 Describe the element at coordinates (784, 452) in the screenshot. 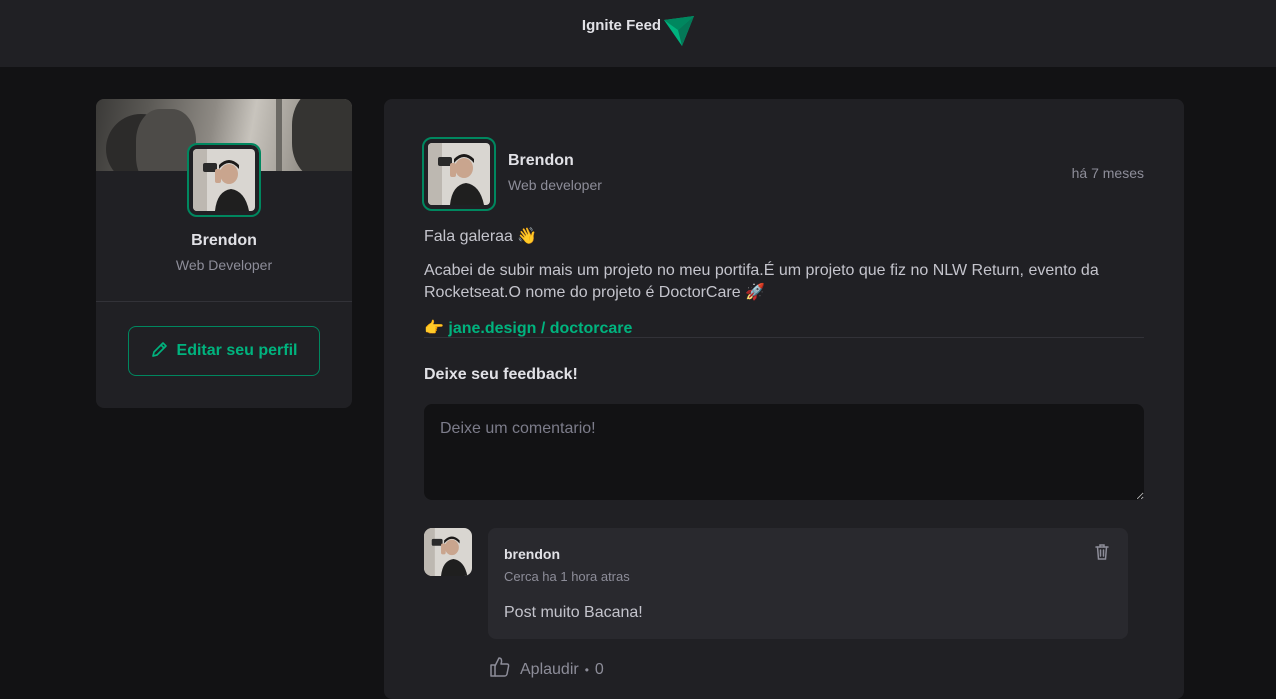

I see `comment-input` at that location.